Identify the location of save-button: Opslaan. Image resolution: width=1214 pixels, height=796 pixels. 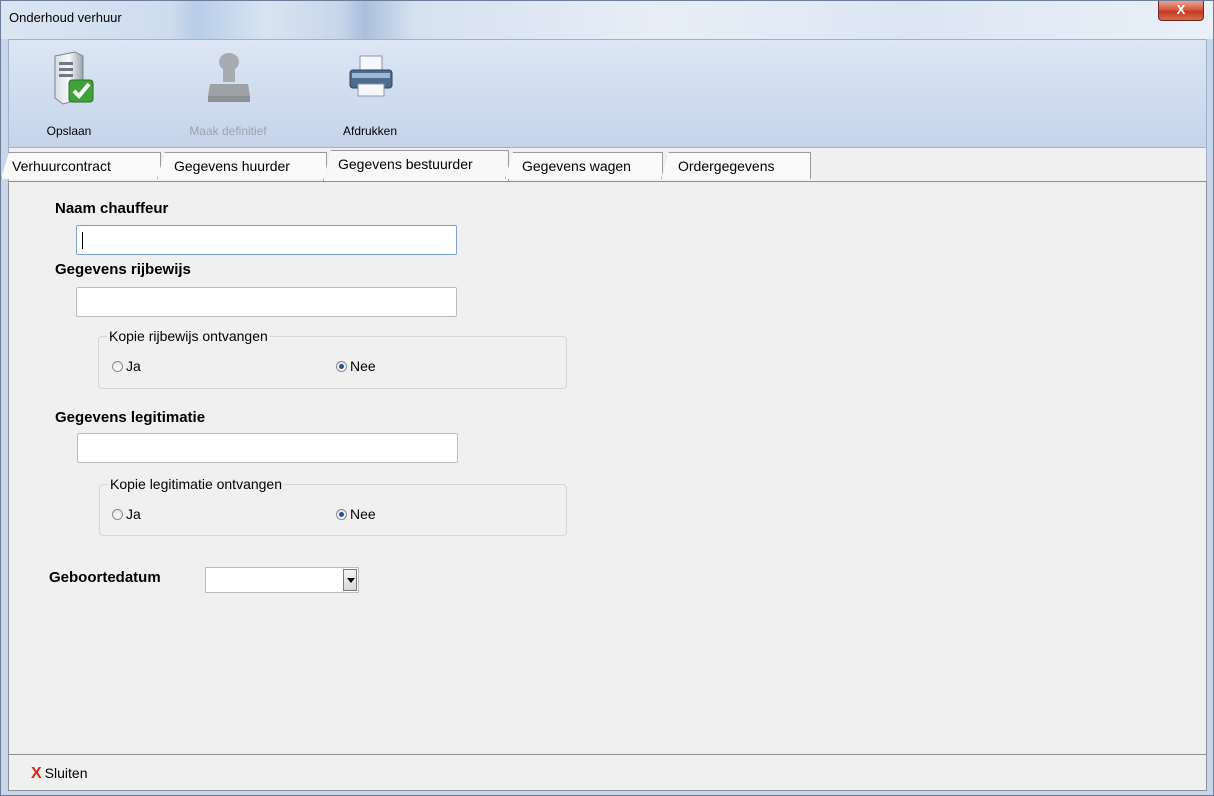
(69, 92).